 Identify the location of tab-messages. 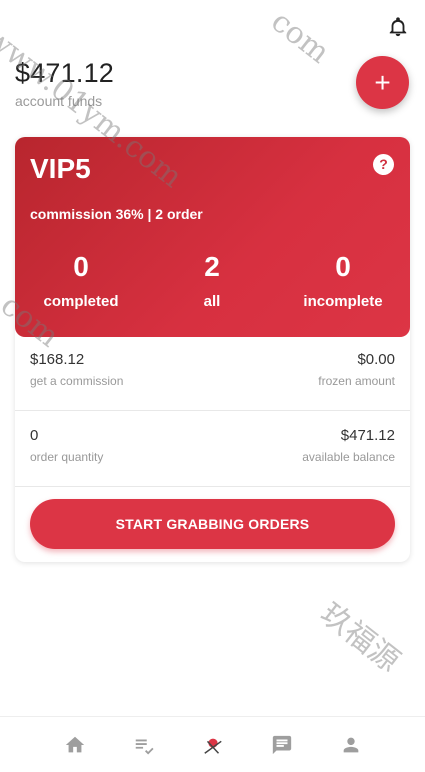
(282, 745).